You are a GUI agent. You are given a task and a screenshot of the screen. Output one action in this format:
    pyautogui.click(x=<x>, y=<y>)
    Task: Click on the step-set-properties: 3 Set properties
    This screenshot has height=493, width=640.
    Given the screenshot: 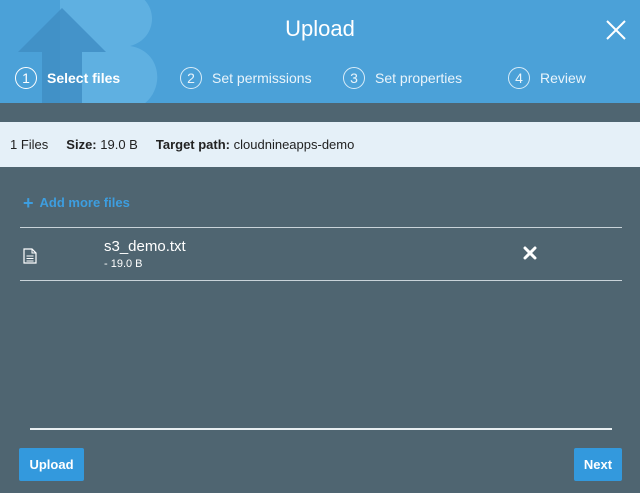 What is the action you would take?
    pyautogui.click(x=402, y=78)
    